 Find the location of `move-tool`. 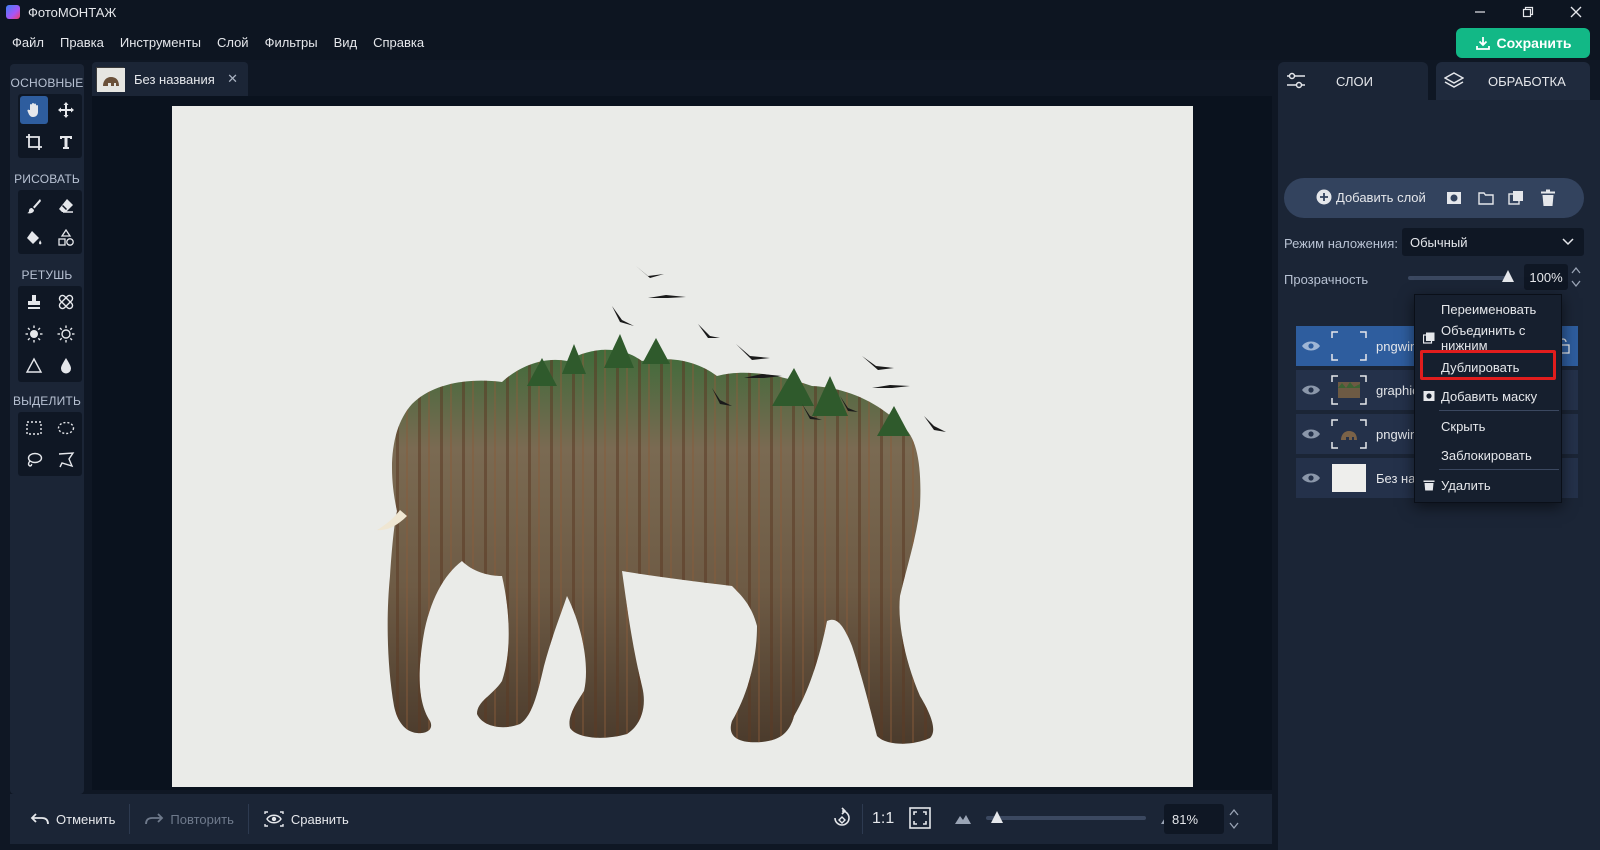

move-tool is located at coordinates (66, 110).